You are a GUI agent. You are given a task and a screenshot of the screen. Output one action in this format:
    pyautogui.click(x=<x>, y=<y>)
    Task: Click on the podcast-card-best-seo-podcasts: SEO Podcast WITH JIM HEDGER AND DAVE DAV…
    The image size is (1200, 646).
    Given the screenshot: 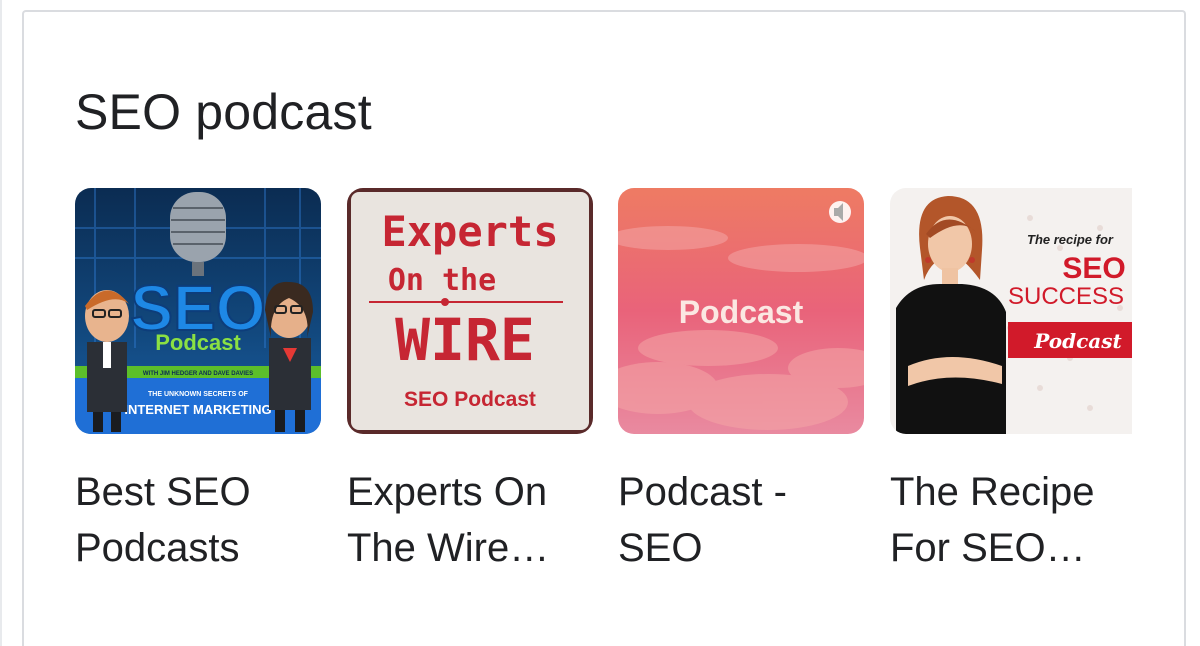 What is the action you would take?
    pyautogui.click(x=198, y=382)
    